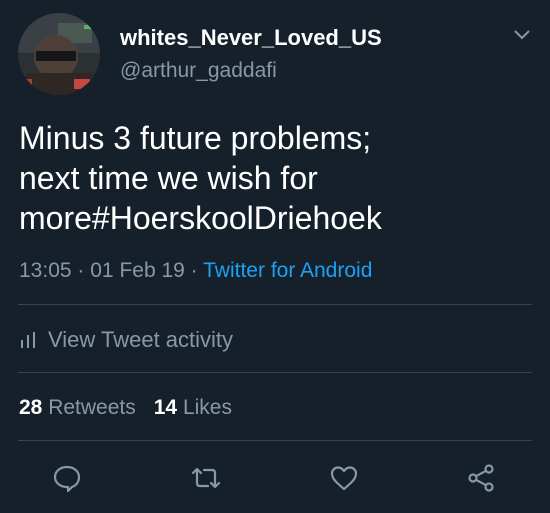 The width and height of the screenshot is (550, 513). I want to click on retweet-icon, so click(206, 478).